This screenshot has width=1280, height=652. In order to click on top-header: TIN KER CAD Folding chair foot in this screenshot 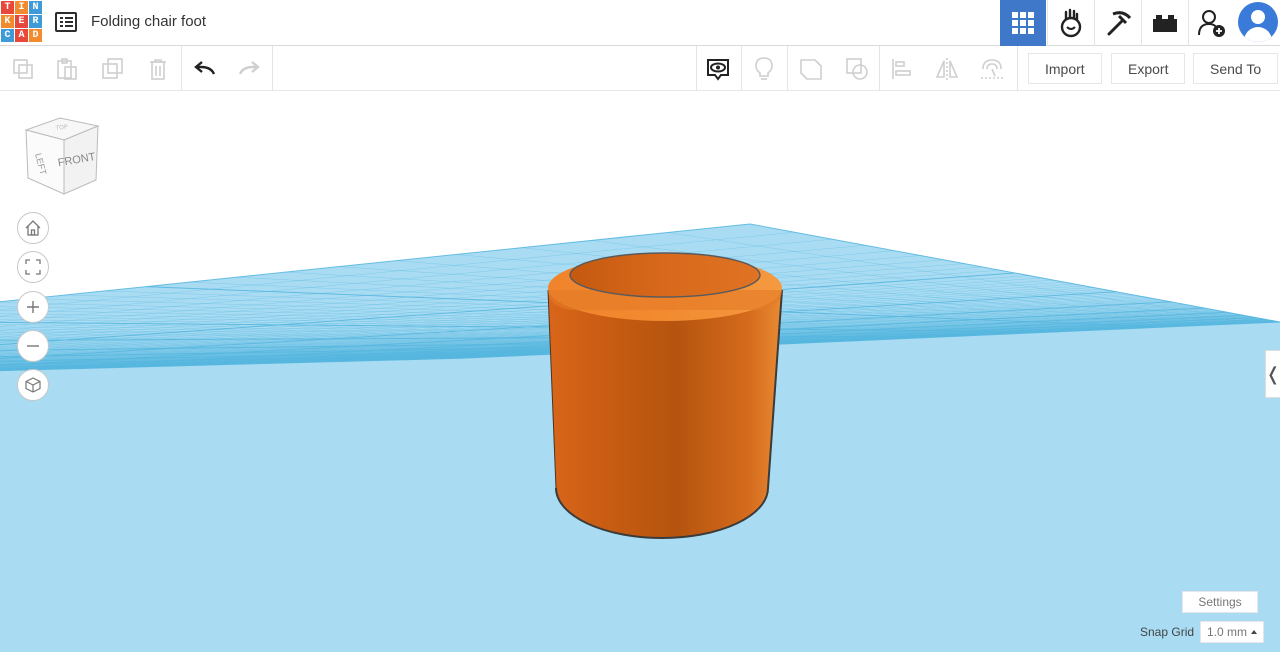, I will do `click(640, 23)`.